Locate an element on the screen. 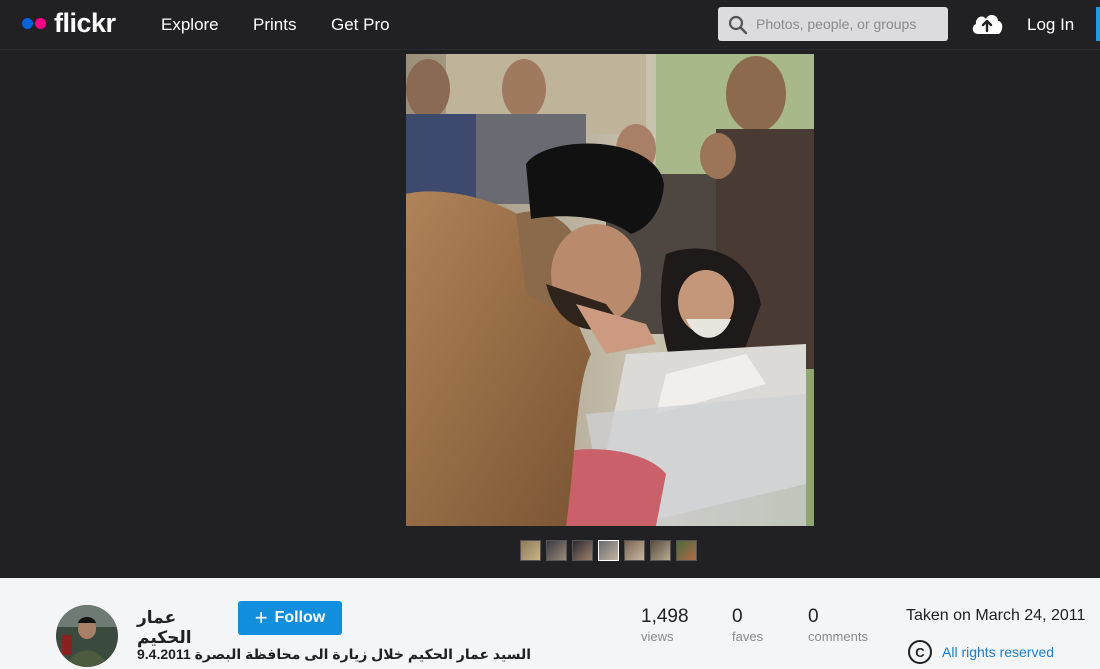 This screenshot has width=1100, height=669. flickr-logo: flickr is located at coordinates (69, 23).